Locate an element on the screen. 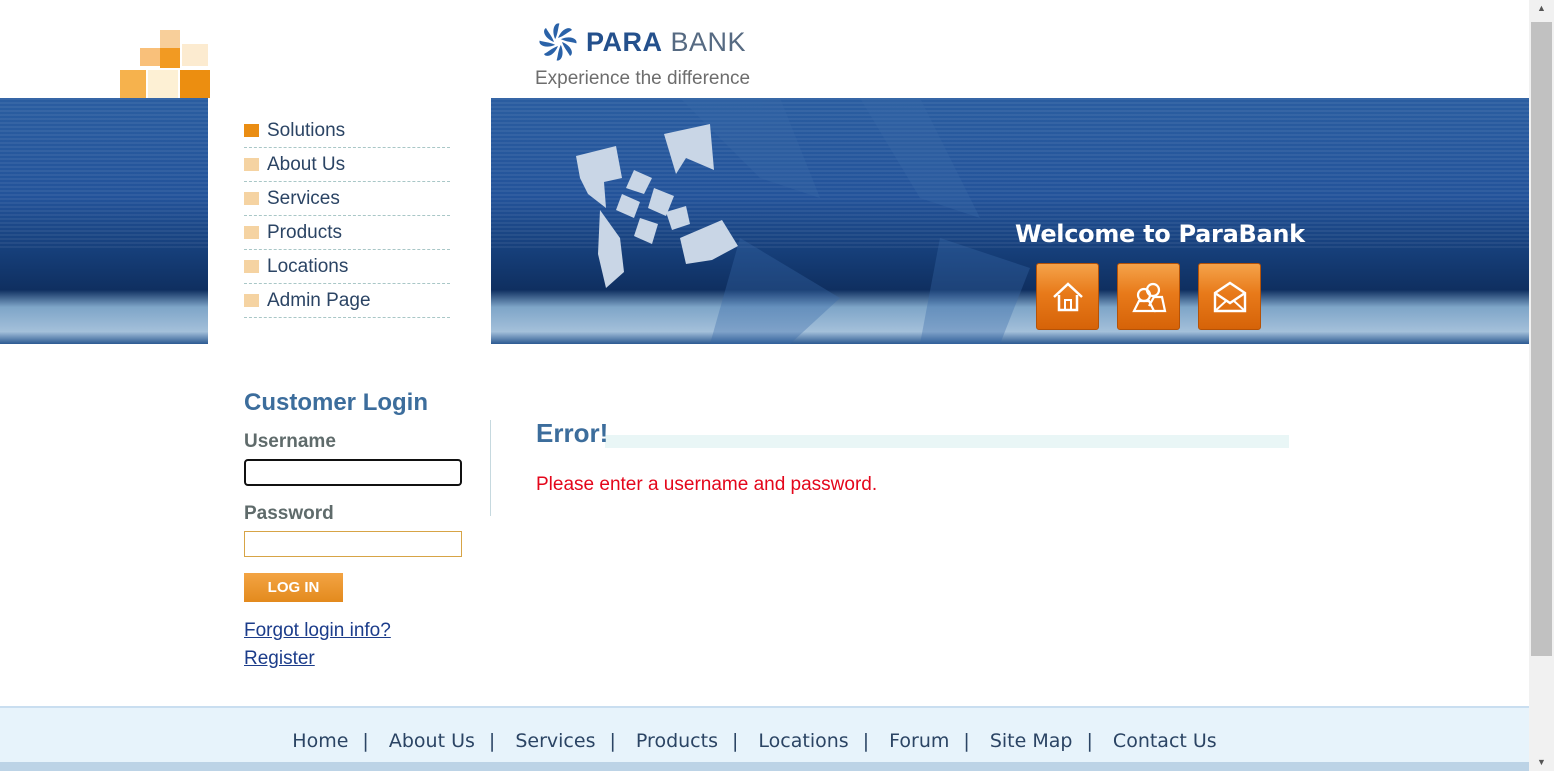  contact-button is located at coordinates (1229, 296).